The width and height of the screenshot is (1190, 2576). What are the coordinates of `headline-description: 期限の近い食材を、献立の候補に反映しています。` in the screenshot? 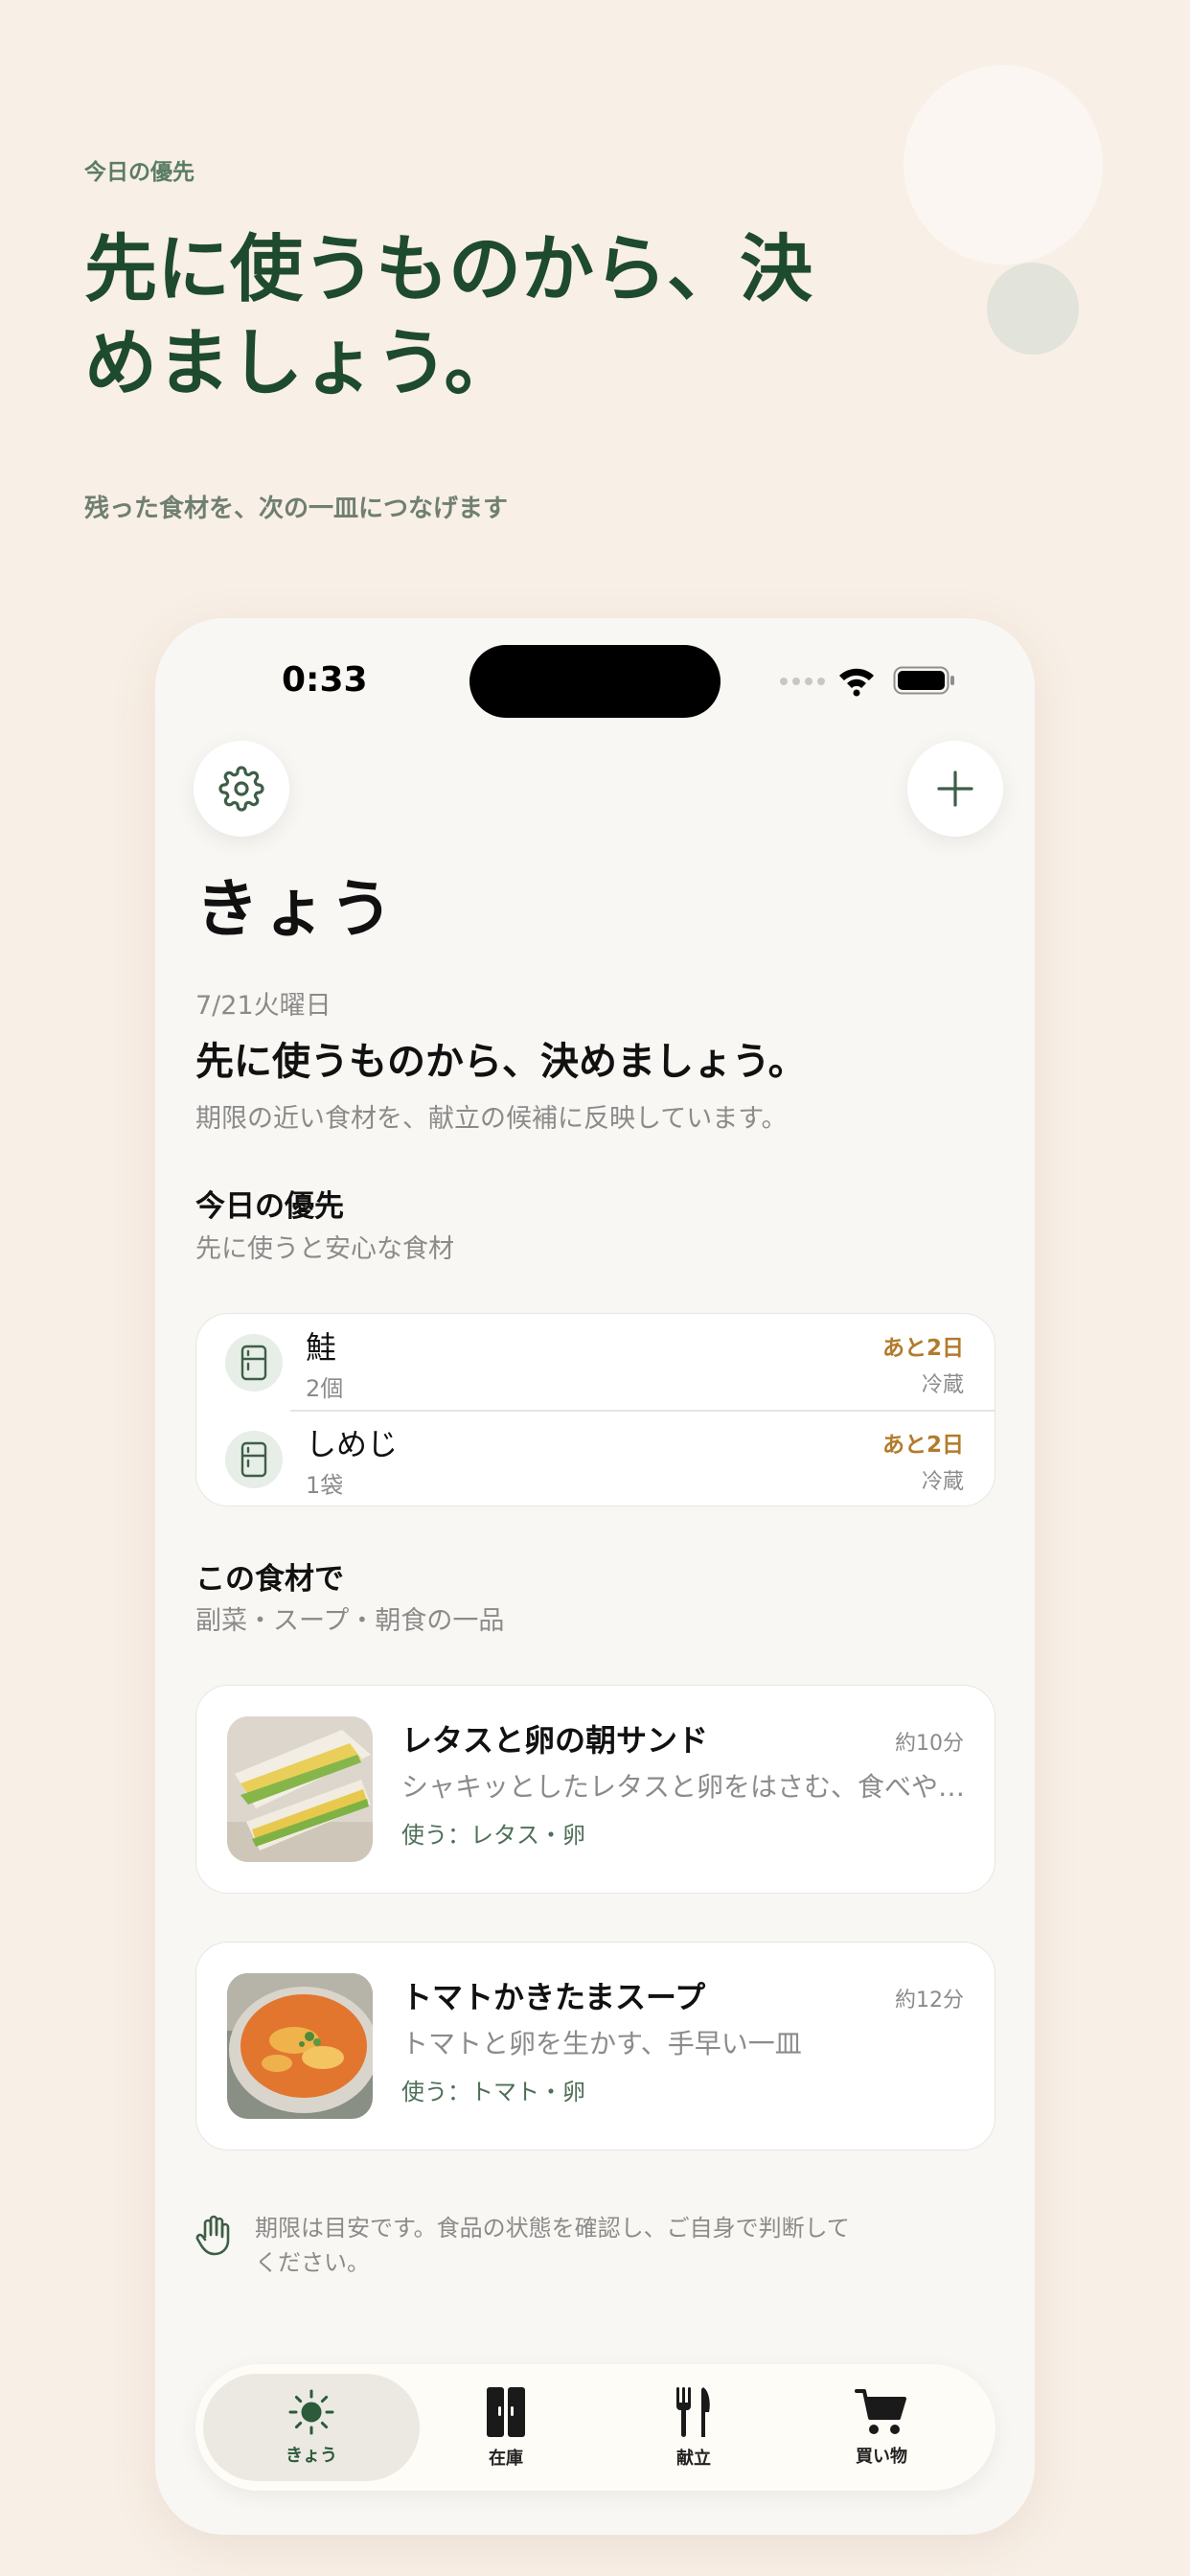 It's located at (492, 1119).